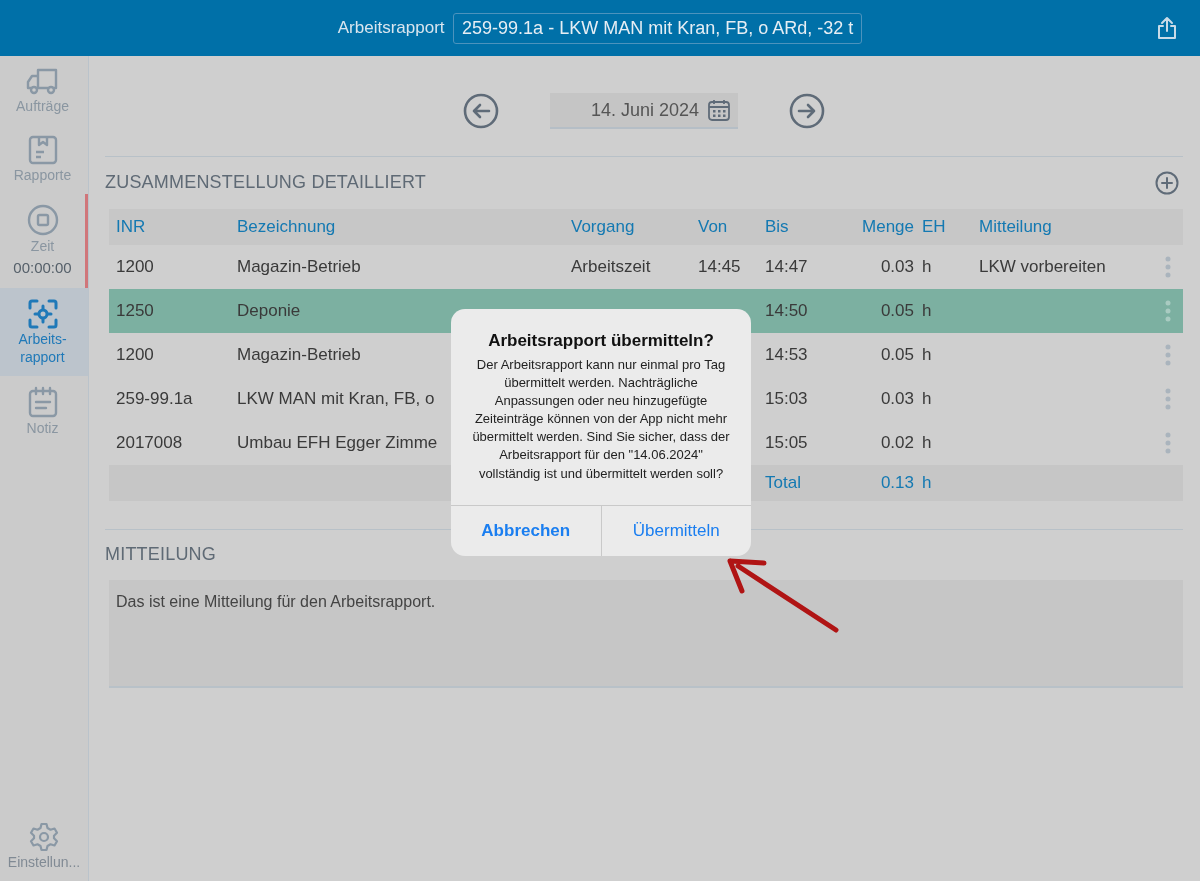  Describe the element at coordinates (287, 226) in the screenshot. I see `column-header: Bezeichnung` at that location.